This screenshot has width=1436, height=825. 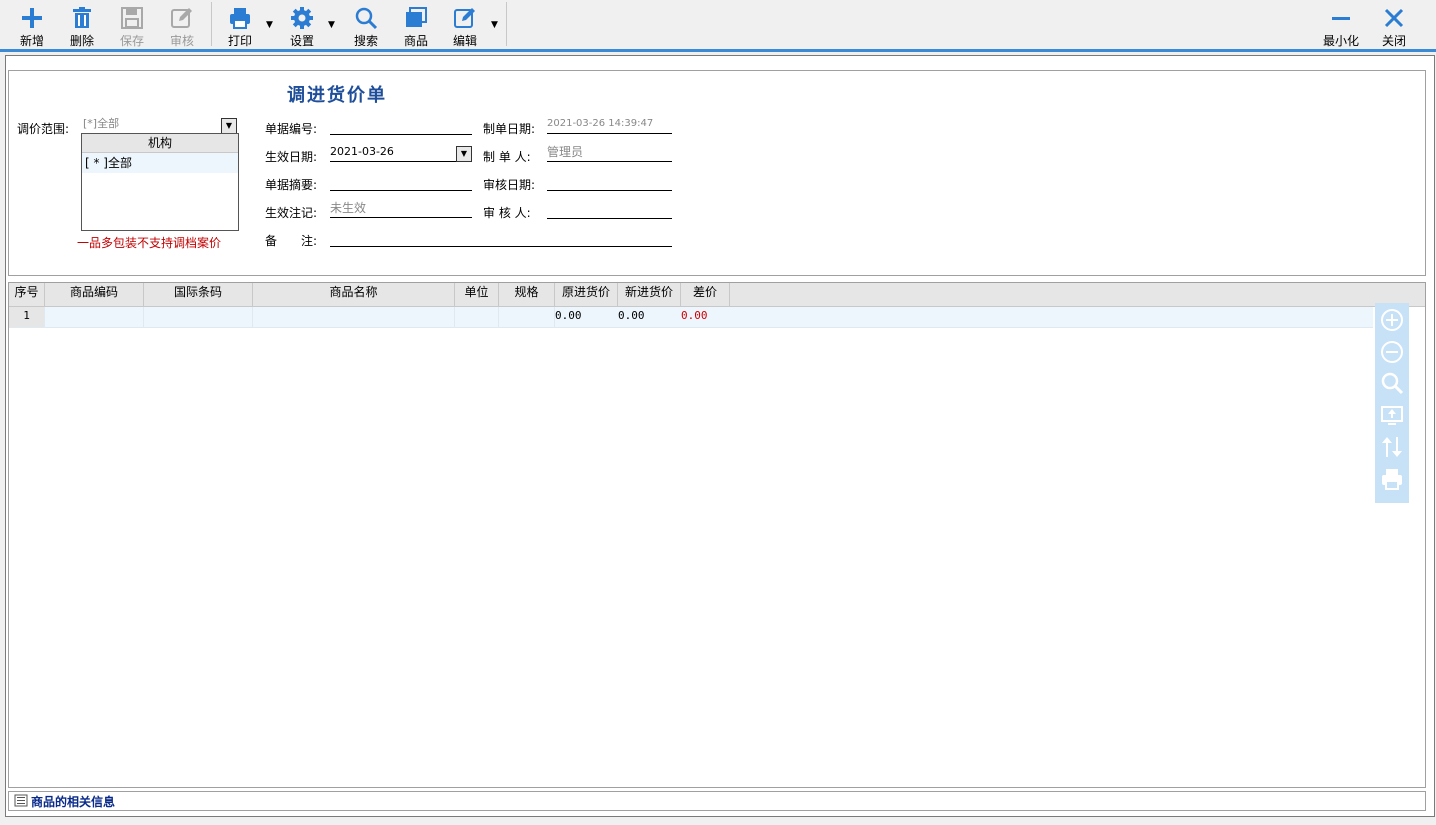 I want to click on edit-dropdown-arrow: ▼, so click(x=495, y=25).